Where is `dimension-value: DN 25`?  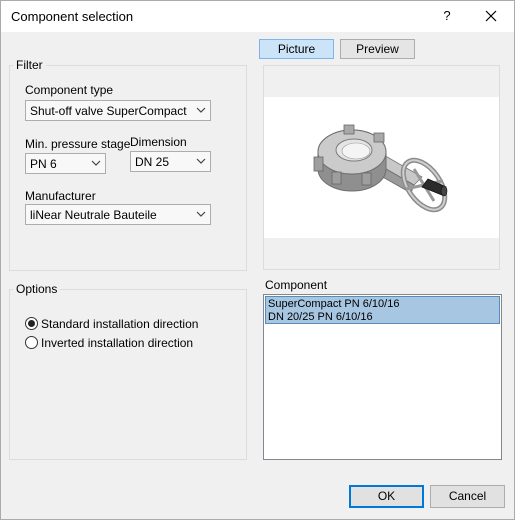 dimension-value: DN 25 is located at coordinates (152, 162).